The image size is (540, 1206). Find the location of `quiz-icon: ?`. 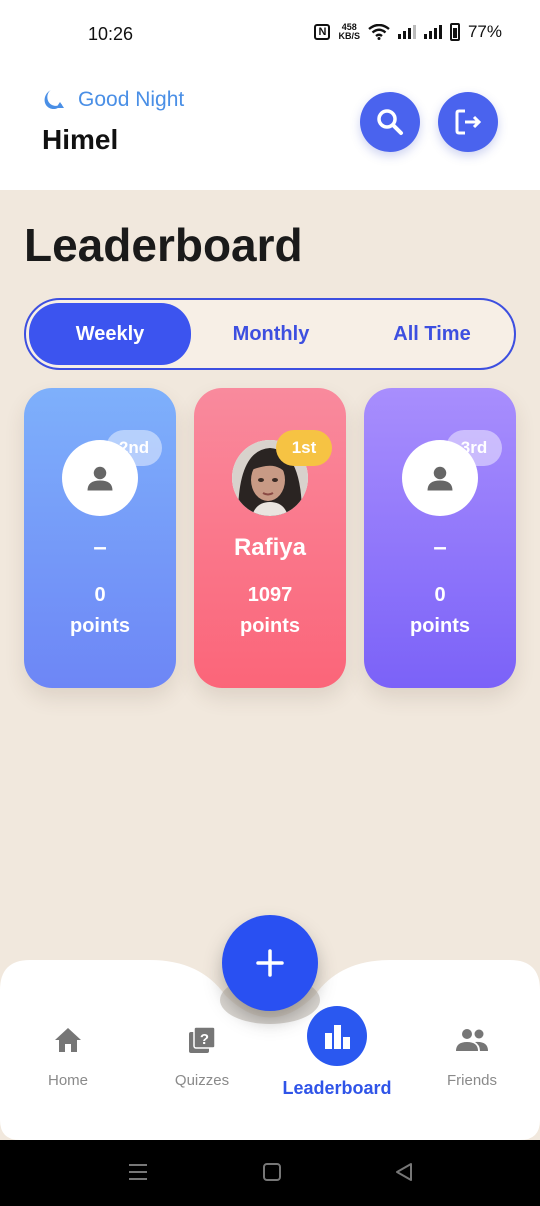

quiz-icon: ? is located at coordinates (202, 1039).